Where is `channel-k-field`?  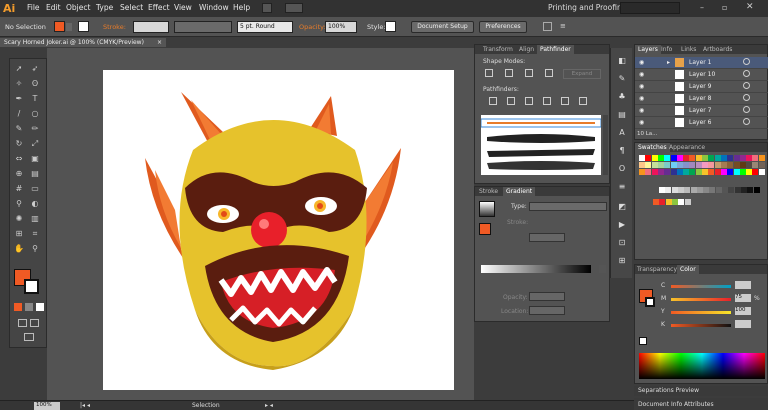 channel-k-field is located at coordinates (743, 324).